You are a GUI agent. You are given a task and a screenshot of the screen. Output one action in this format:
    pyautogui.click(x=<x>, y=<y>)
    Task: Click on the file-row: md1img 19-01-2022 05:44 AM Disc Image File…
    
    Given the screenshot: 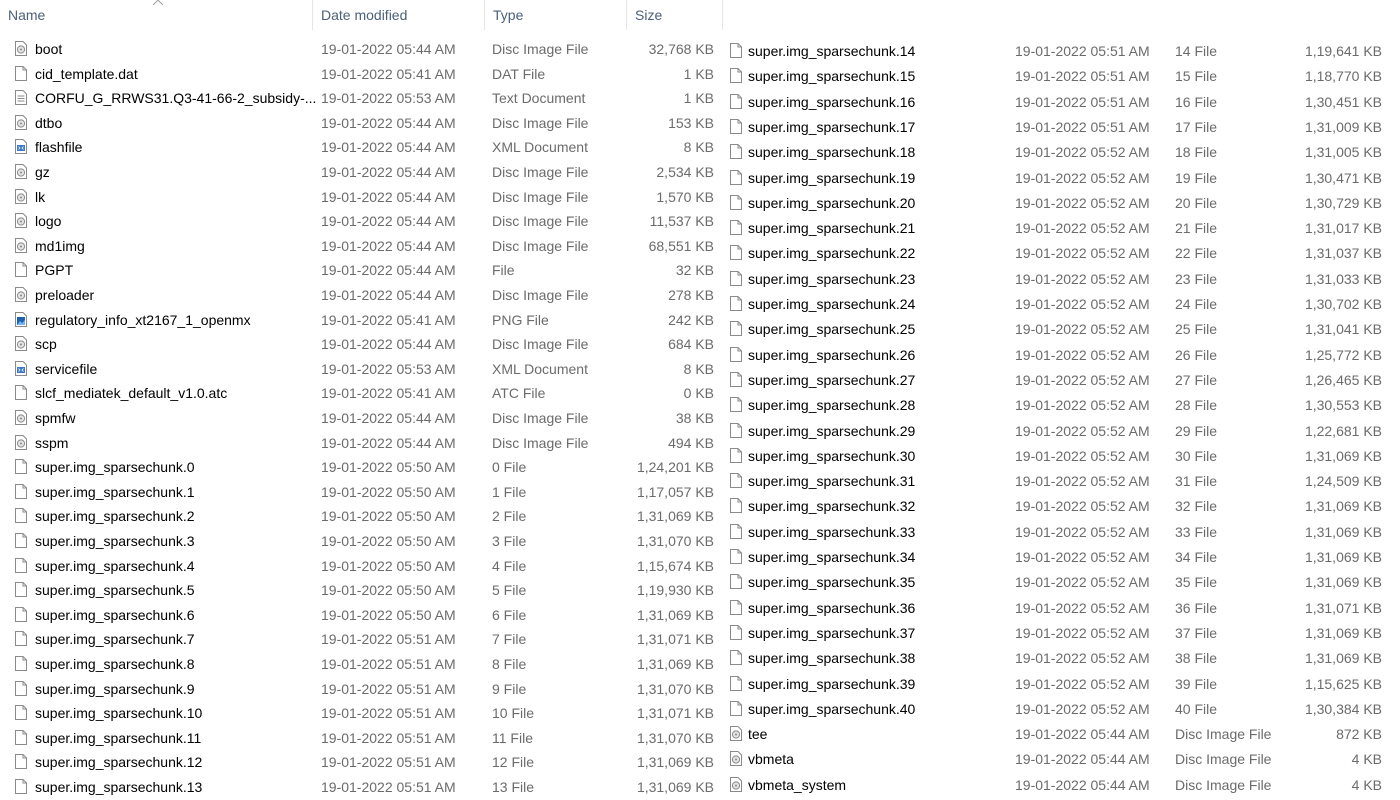 What is the action you would take?
    pyautogui.click(x=360, y=246)
    